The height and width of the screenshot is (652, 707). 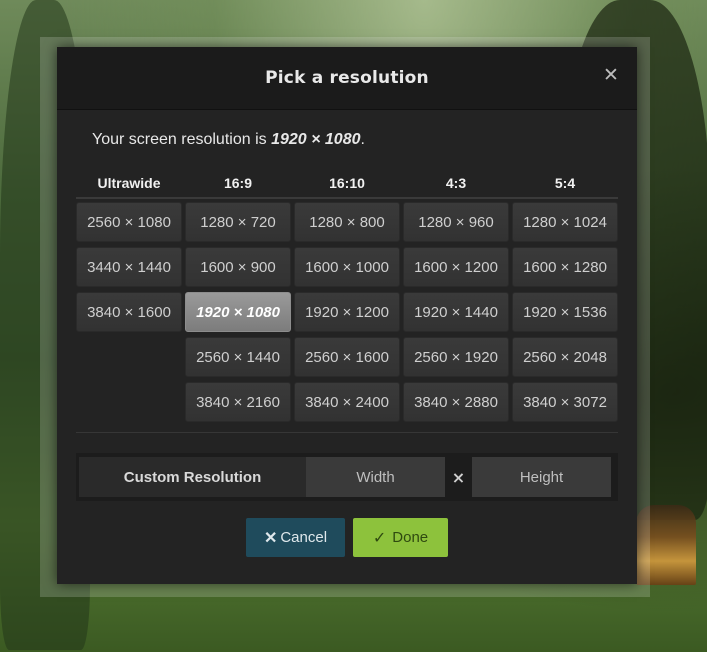 I want to click on dialog-actions: ✕ Cancel ✓ Done, so click(x=347, y=537).